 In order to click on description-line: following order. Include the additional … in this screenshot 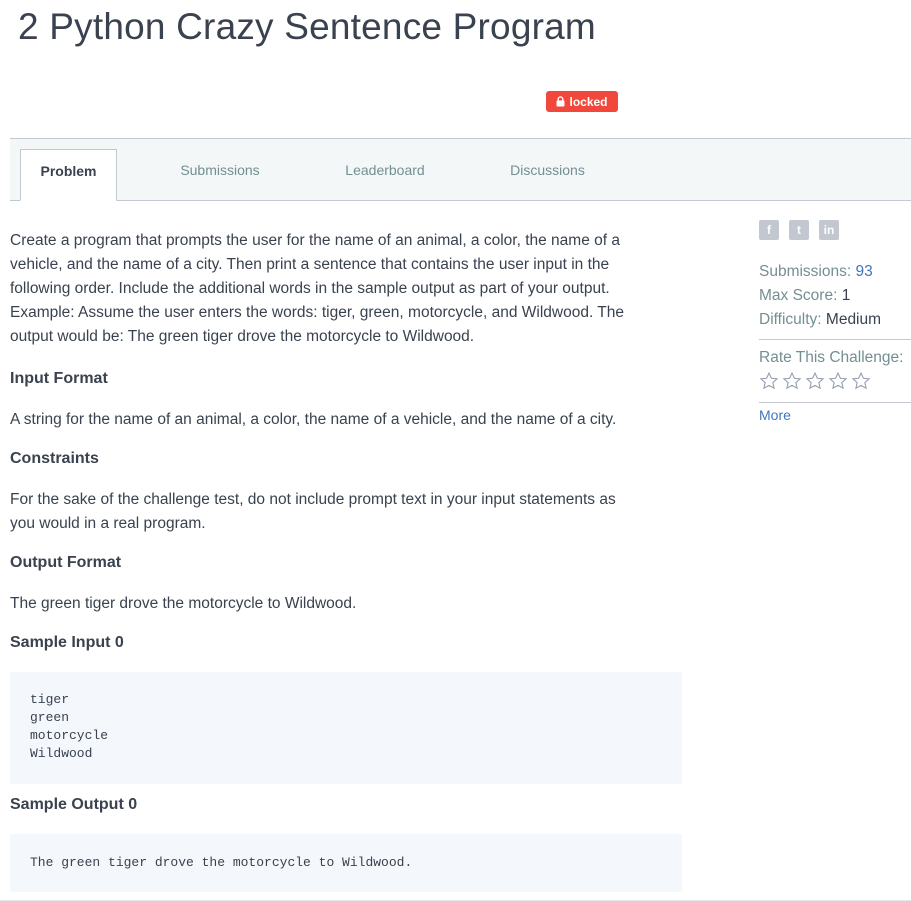, I will do `click(310, 288)`.